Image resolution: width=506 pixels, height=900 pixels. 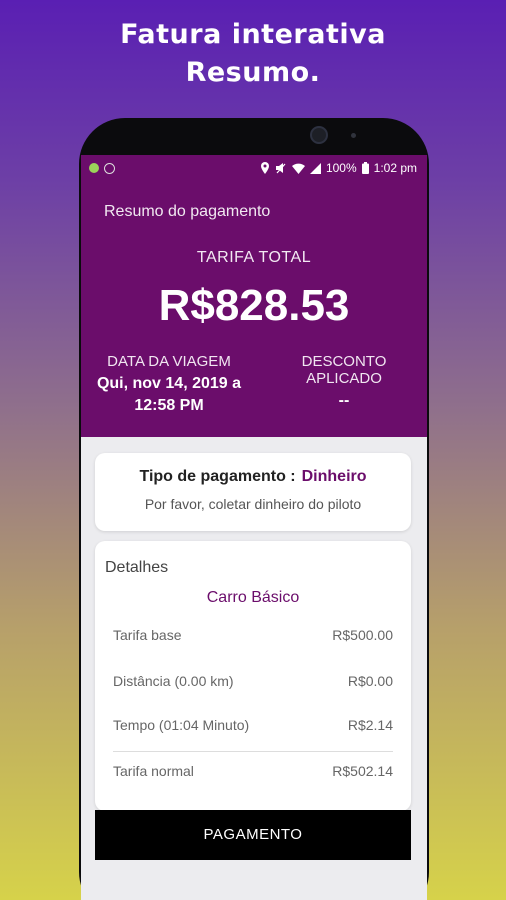 I want to click on fare-row-label: Distância (0.00 km), so click(x=173, y=681).